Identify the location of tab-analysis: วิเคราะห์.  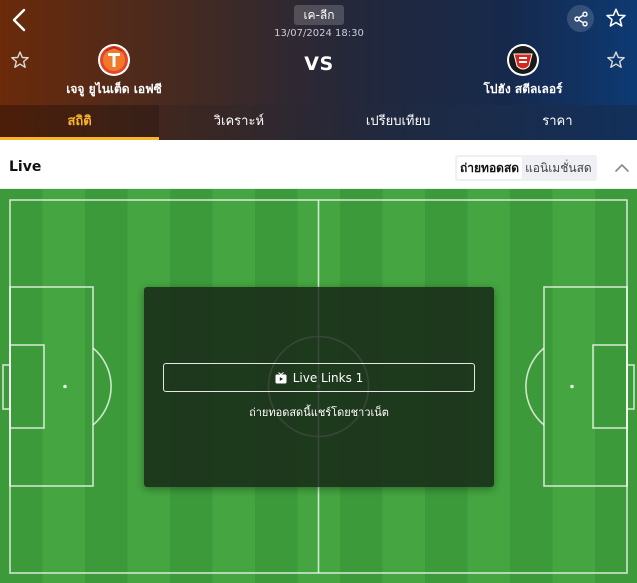
(238, 122).